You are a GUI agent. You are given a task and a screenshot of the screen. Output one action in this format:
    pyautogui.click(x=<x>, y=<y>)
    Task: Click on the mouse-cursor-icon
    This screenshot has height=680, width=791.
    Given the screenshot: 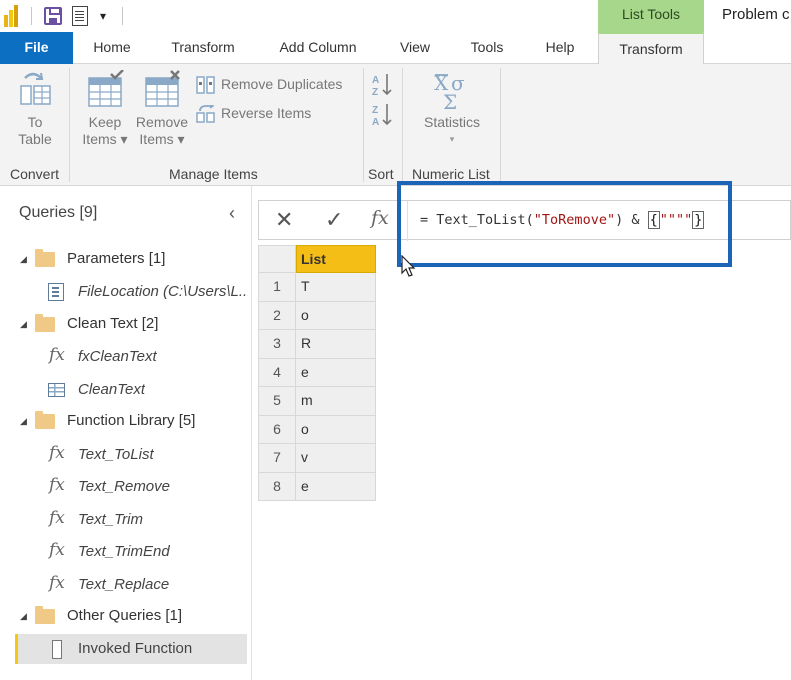 What is the action you would take?
    pyautogui.click(x=408, y=266)
    